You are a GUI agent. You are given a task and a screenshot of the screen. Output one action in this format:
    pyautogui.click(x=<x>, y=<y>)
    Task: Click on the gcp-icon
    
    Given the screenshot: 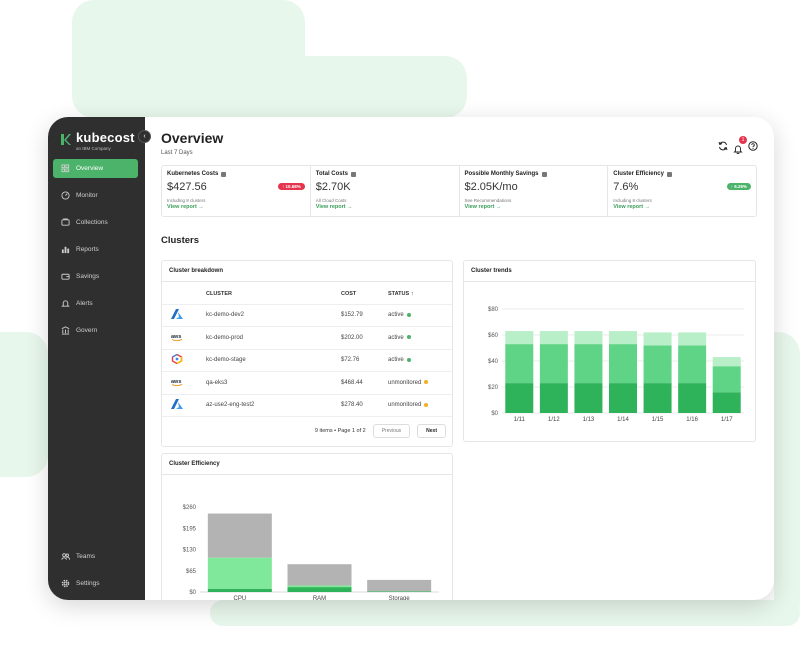 What is the action you would take?
    pyautogui.click(x=177, y=359)
    